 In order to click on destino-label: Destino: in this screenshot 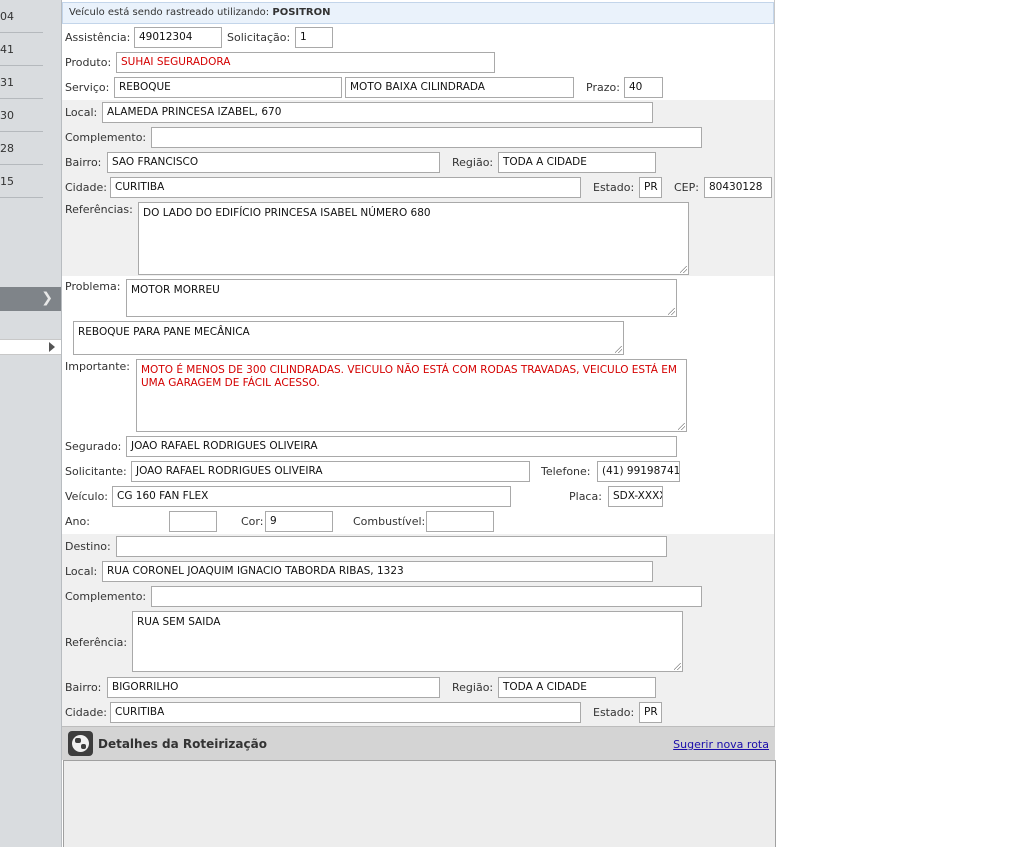, I will do `click(88, 546)`.